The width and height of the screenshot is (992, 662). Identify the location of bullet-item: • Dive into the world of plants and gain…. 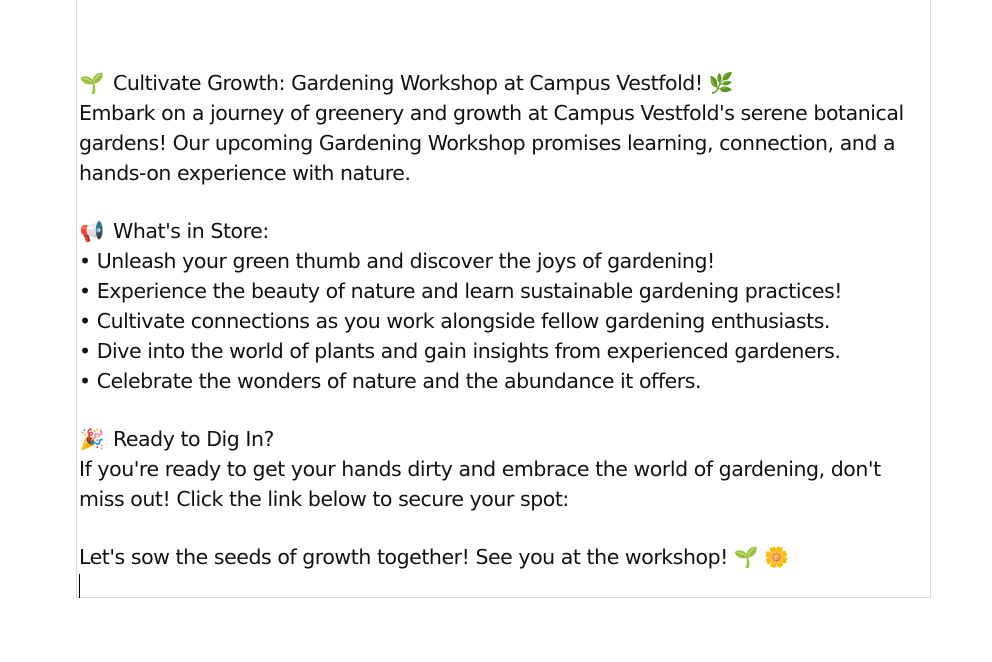
(460, 351).